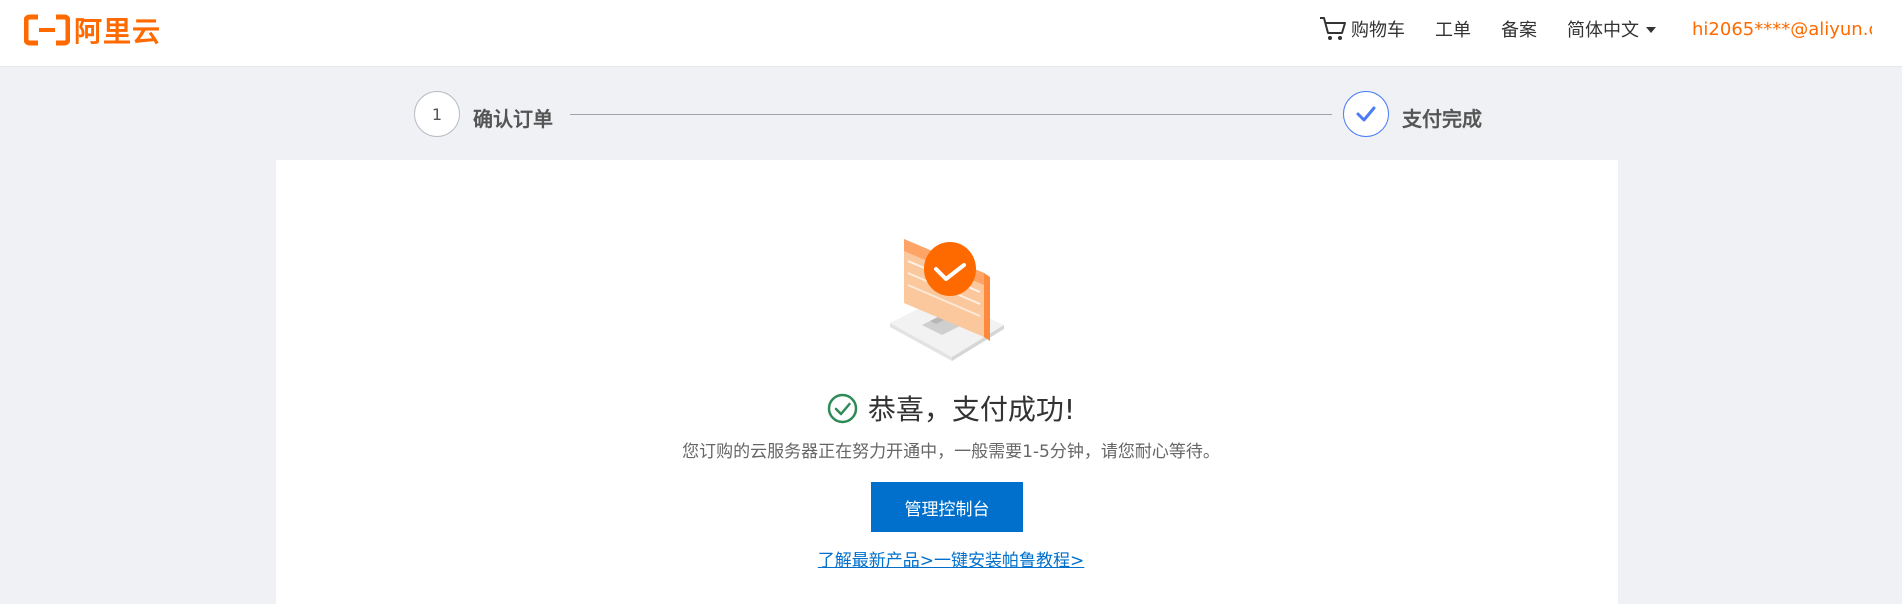  What do you see at coordinates (1603, 30) in the screenshot?
I see `language-label: 简体中文` at bounding box center [1603, 30].